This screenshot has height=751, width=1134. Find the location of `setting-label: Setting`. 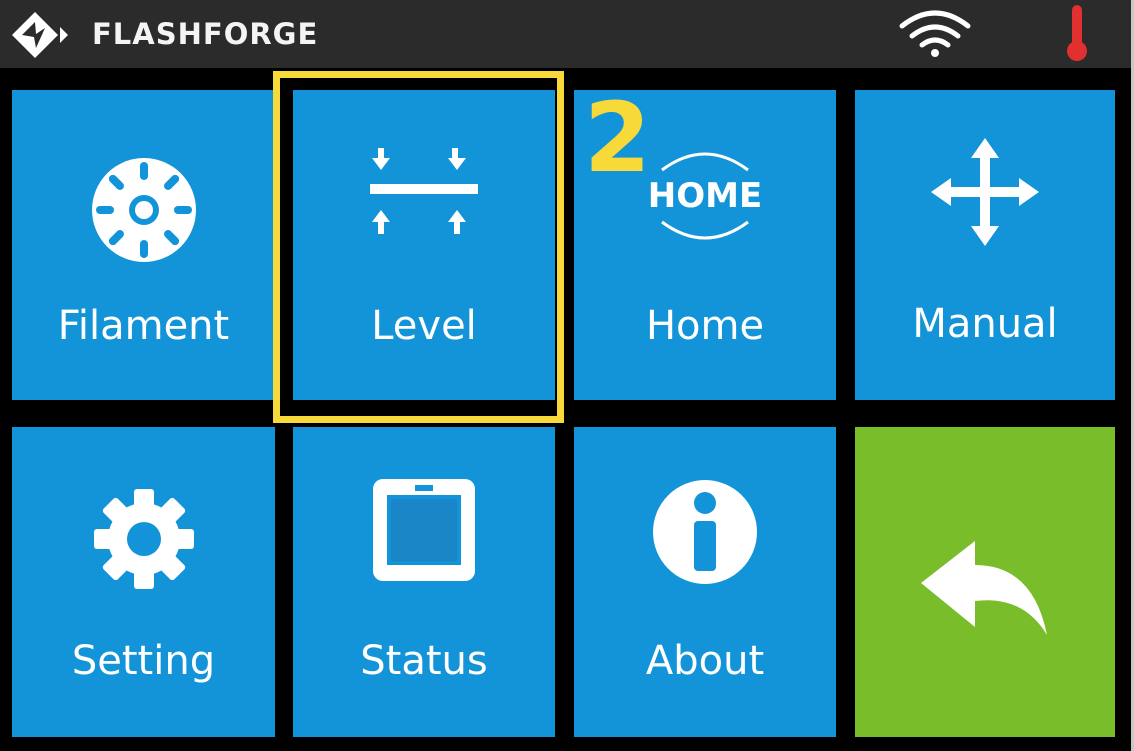

setting-label: Setting is located at coordinates (143, 661).